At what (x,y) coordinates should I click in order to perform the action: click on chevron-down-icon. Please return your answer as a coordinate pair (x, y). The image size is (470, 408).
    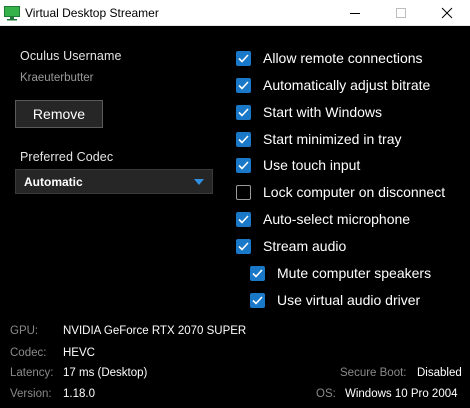
    Looking at the image, I should click on (199, 182).